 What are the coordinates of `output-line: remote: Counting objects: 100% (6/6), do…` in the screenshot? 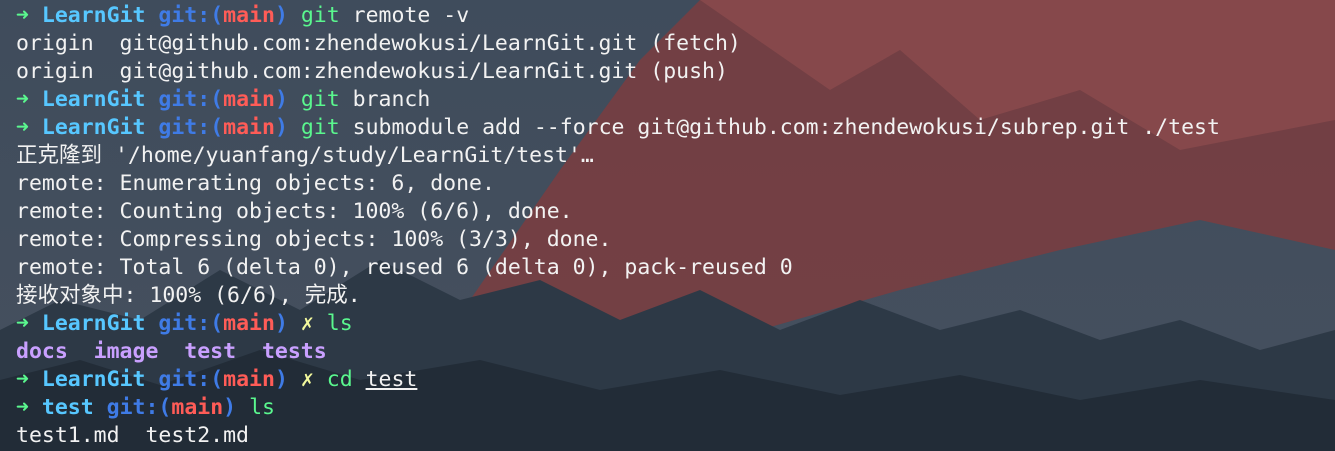 It's located at (675, 212).